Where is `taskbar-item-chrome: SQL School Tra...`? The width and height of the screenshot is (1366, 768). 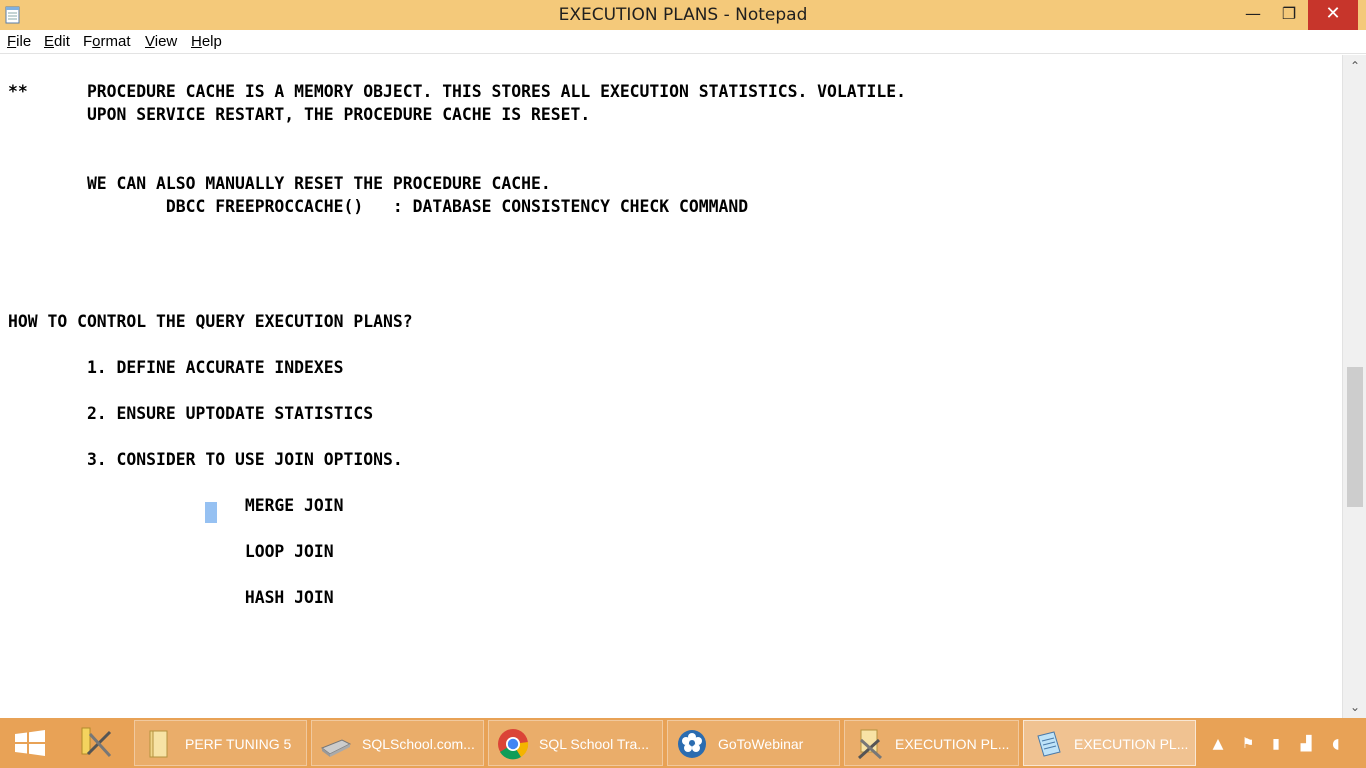
taskbar-item-chrome: SQL School Tra... is located at coordinates (575, 743).